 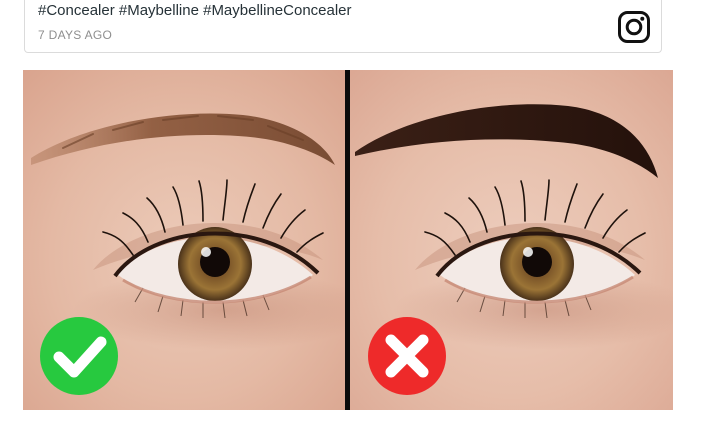 What do you see at coordinates (79, 356) in the screenshot?
I see `checkmark-icon` at bounding box center [79, 356].